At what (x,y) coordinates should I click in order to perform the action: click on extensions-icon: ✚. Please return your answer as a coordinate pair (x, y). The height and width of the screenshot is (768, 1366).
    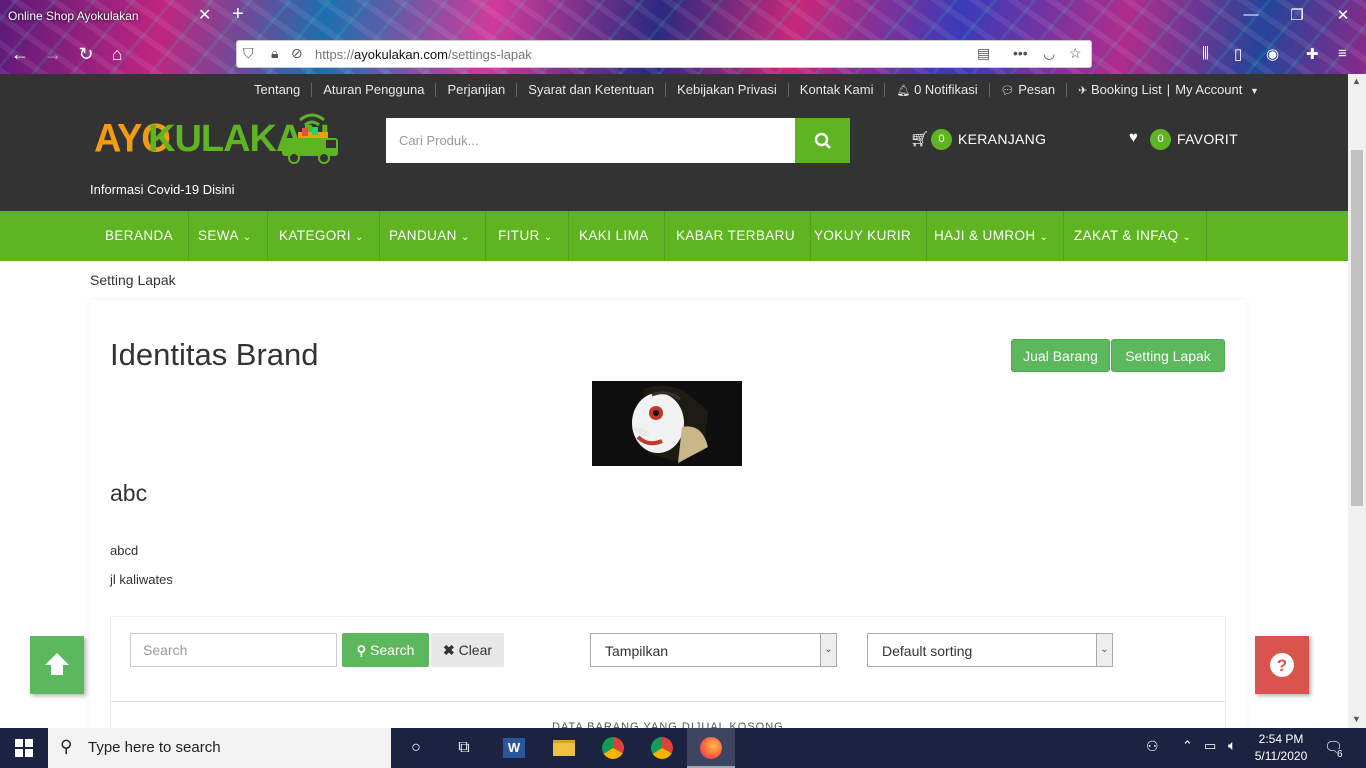
    Looking at the image, I should click on (1312, 54).